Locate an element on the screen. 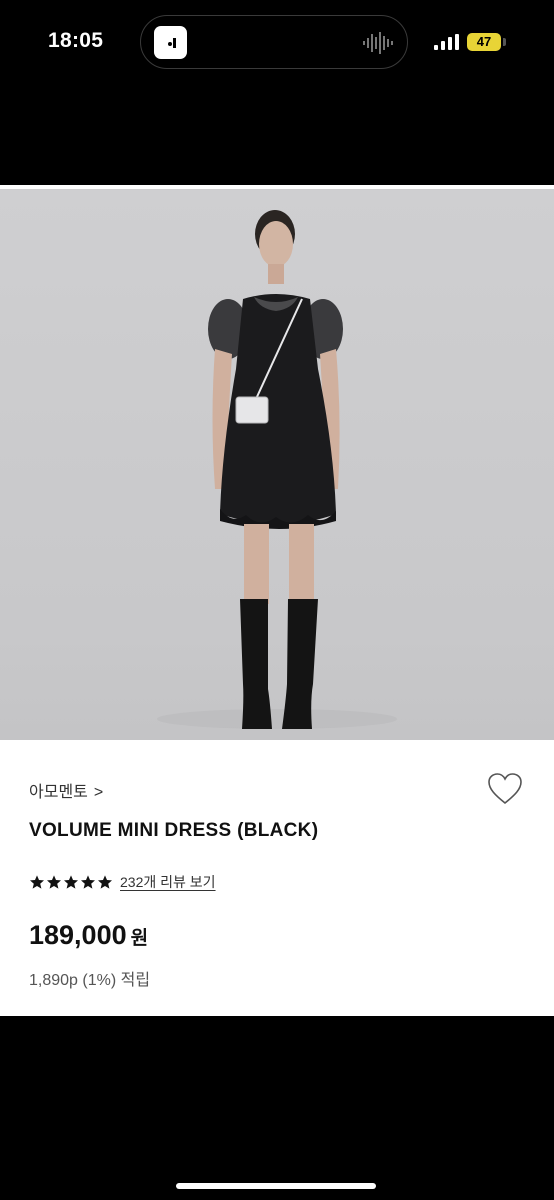 The image size is (554, 1200). reward-points: 1,890p (1%) 적립 is located at coordinates (90, 980).